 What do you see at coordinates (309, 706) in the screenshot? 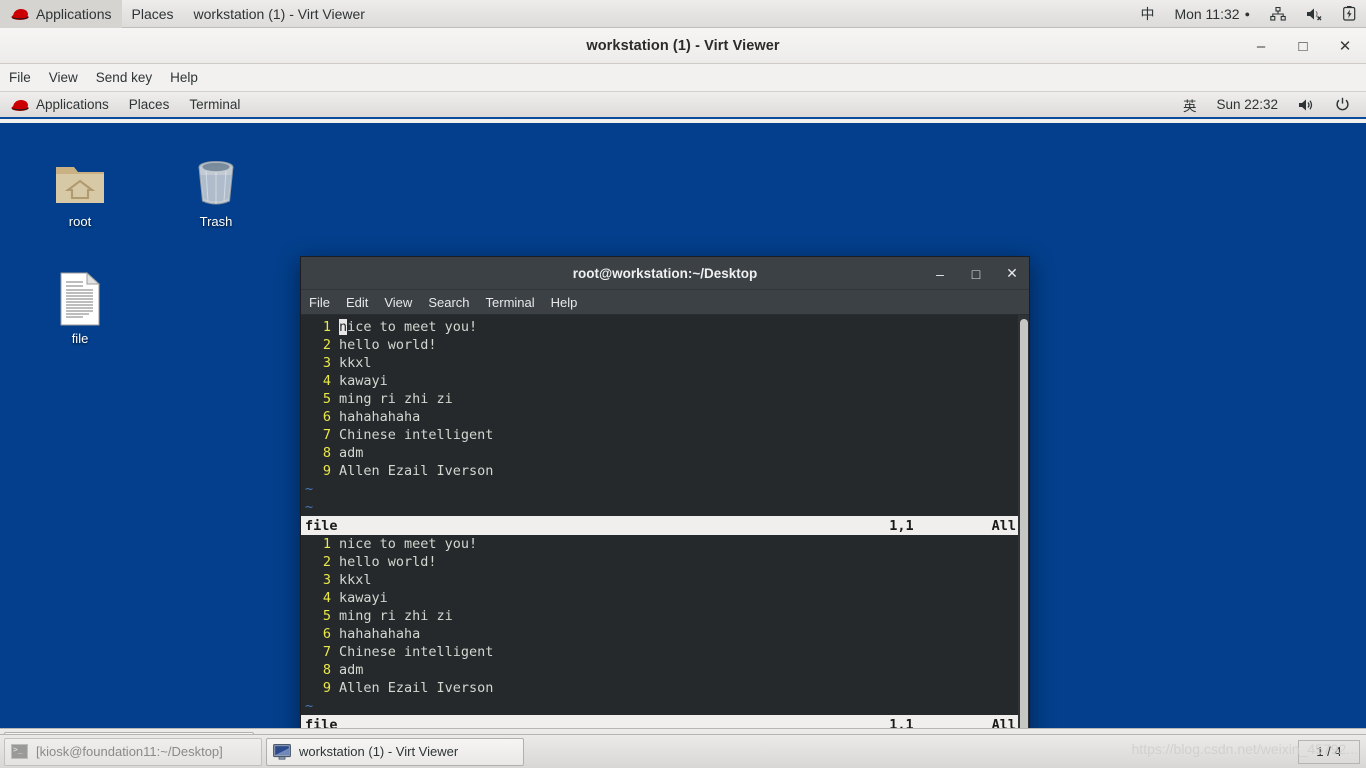
I see `vim-bot-tilde-1: ~` at bounding box center [309, 706].